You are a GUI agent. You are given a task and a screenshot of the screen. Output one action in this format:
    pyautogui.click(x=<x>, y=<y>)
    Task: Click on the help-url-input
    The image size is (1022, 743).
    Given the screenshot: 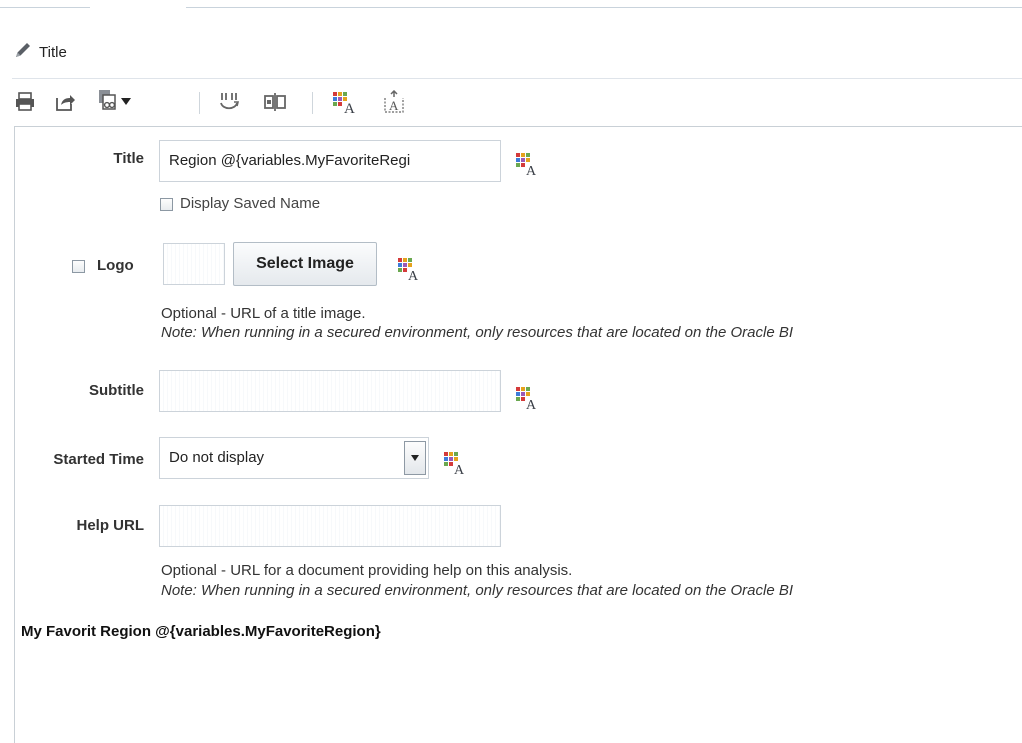 What is the action you would take?
    pyautogui.click(x=330, y=526)
    